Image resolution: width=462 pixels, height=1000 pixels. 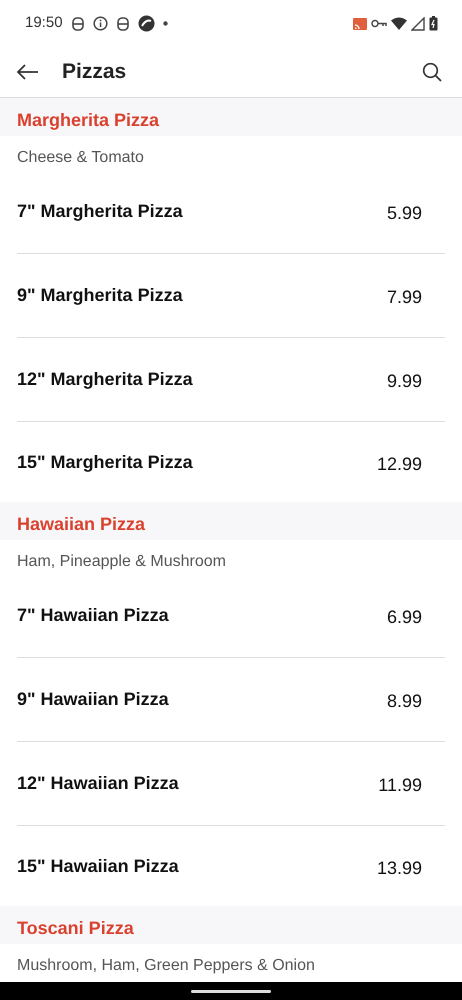 What do you see at coordinates (75, 928) in the screenshot?
I see `section-title: Toscani Pizza` at bounding box center [75, 928].